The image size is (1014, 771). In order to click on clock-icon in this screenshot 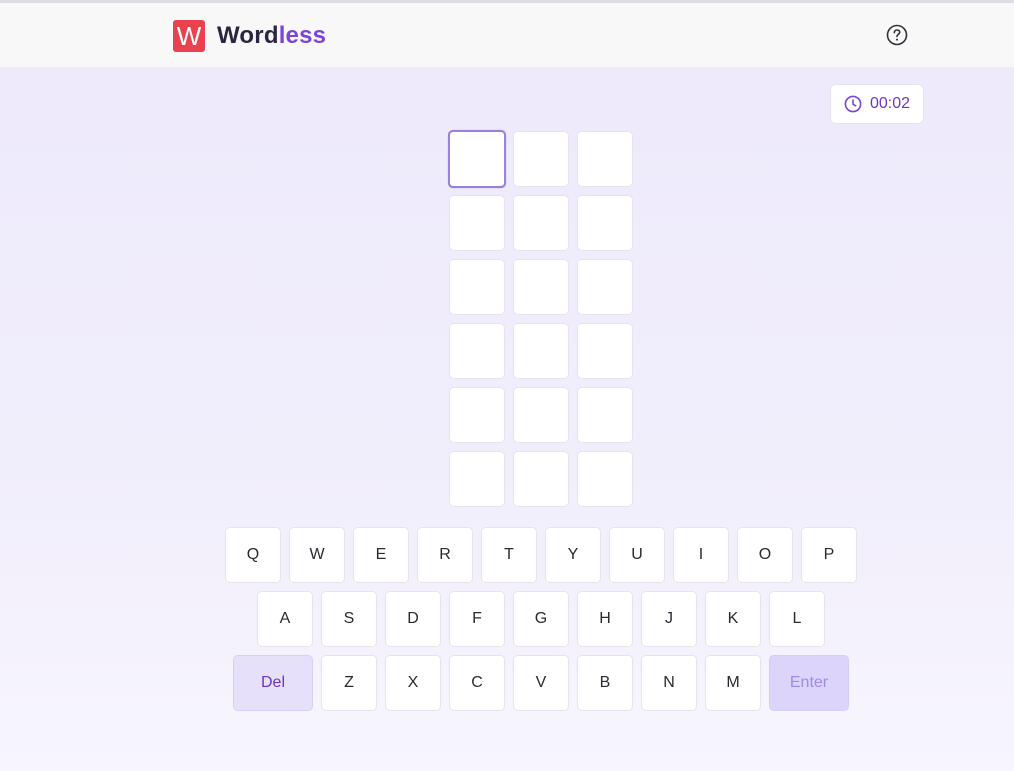, I will do `click(853, 104)`.